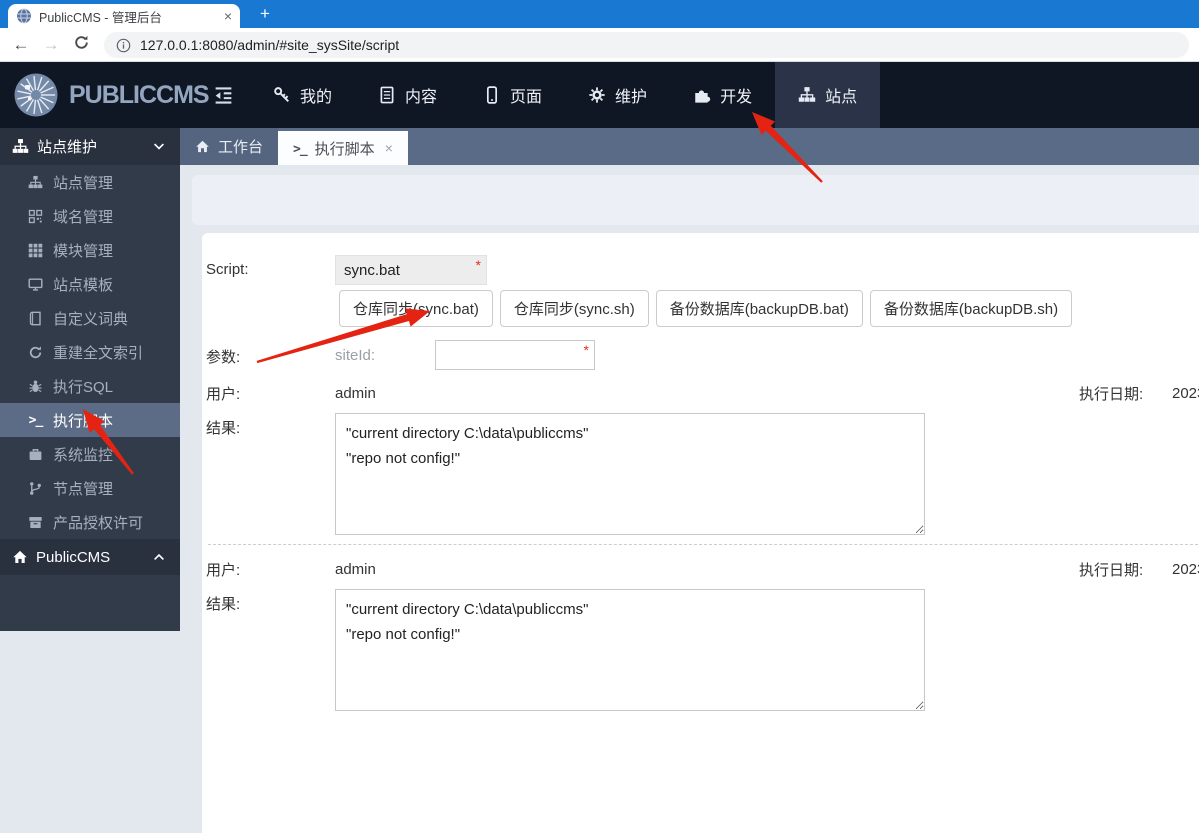 Image resolution: width=1199 pixels, height=833 pixels. Describe the element at coordinates (83, 217) in the screenshot. I see `sidebar-item-label: 域名管理` at that location.